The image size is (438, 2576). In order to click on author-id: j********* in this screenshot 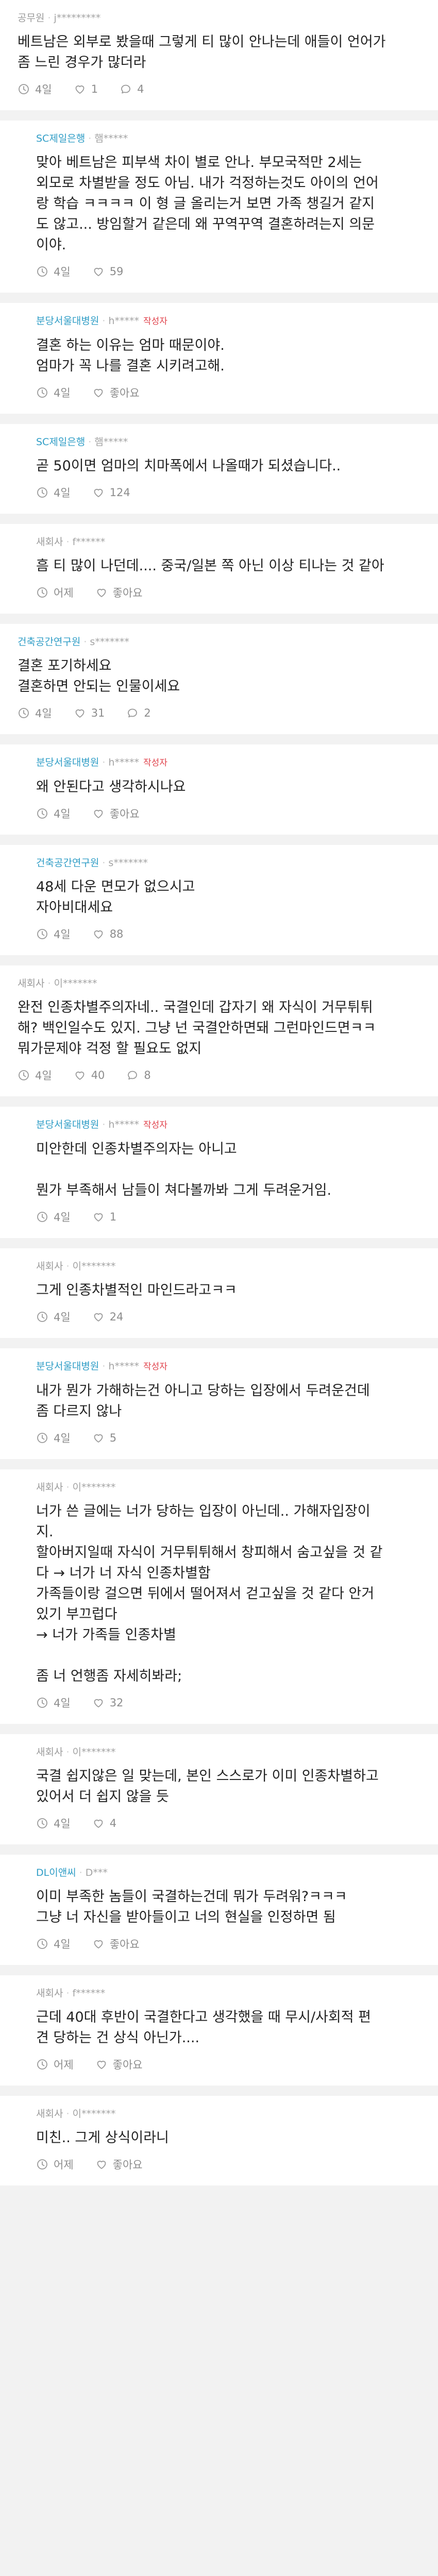, I will do `click(77, 18)`.